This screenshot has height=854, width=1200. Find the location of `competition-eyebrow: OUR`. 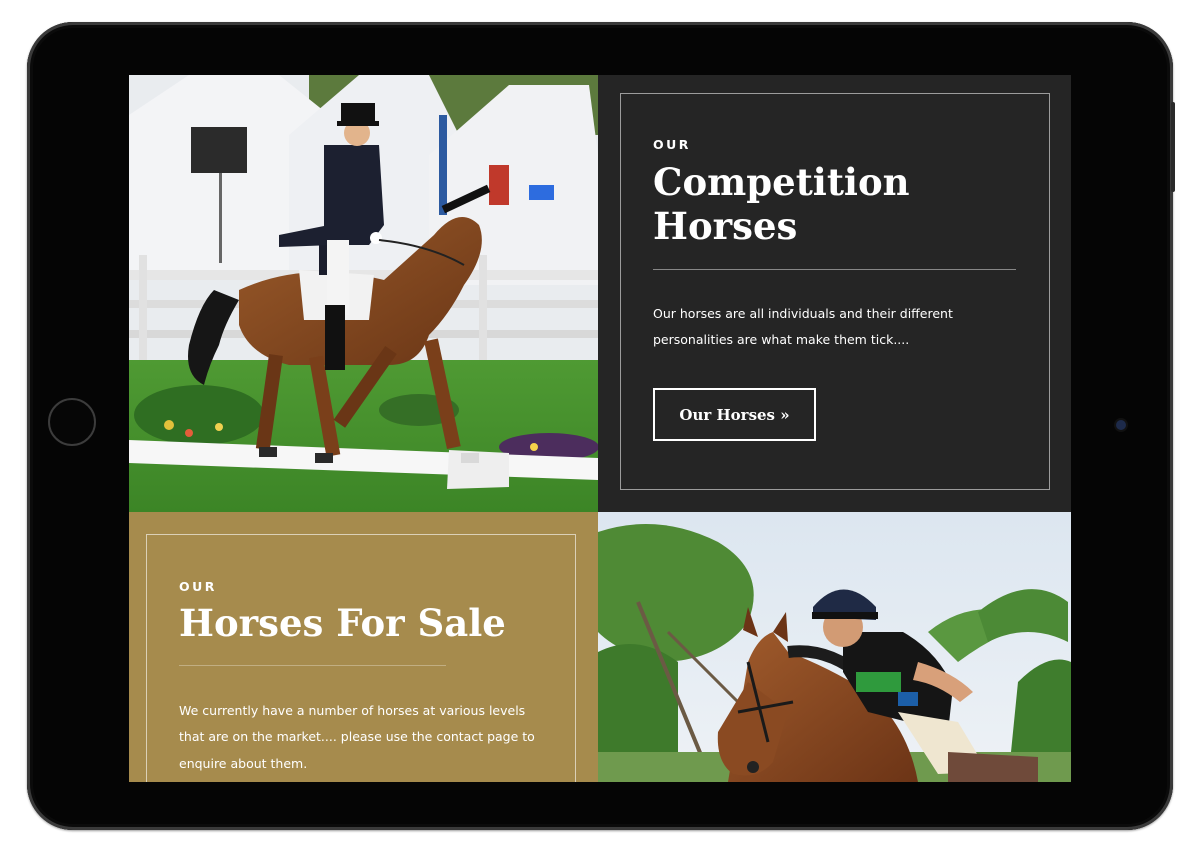

competition-eyebrow: OUR is located at coordinates (672, 144).